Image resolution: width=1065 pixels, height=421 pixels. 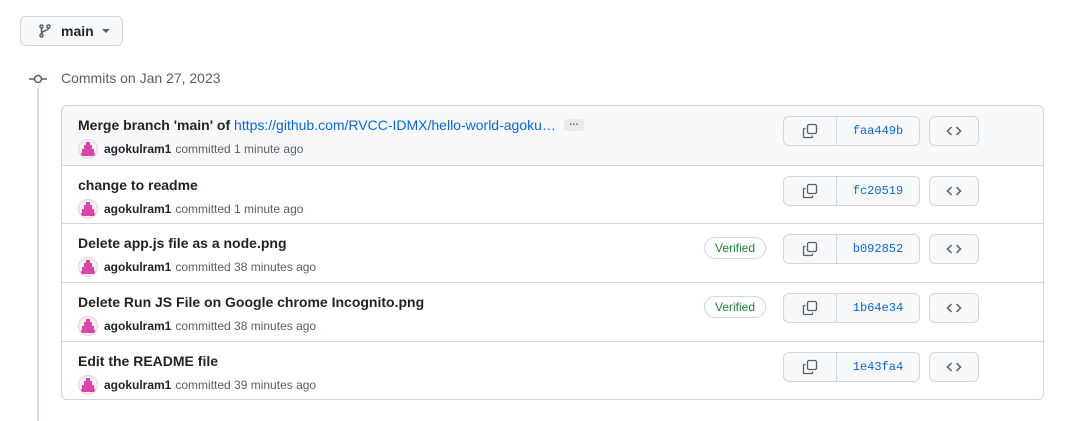 I want to click on chevron-down-icon, so click(x=105, y=31).